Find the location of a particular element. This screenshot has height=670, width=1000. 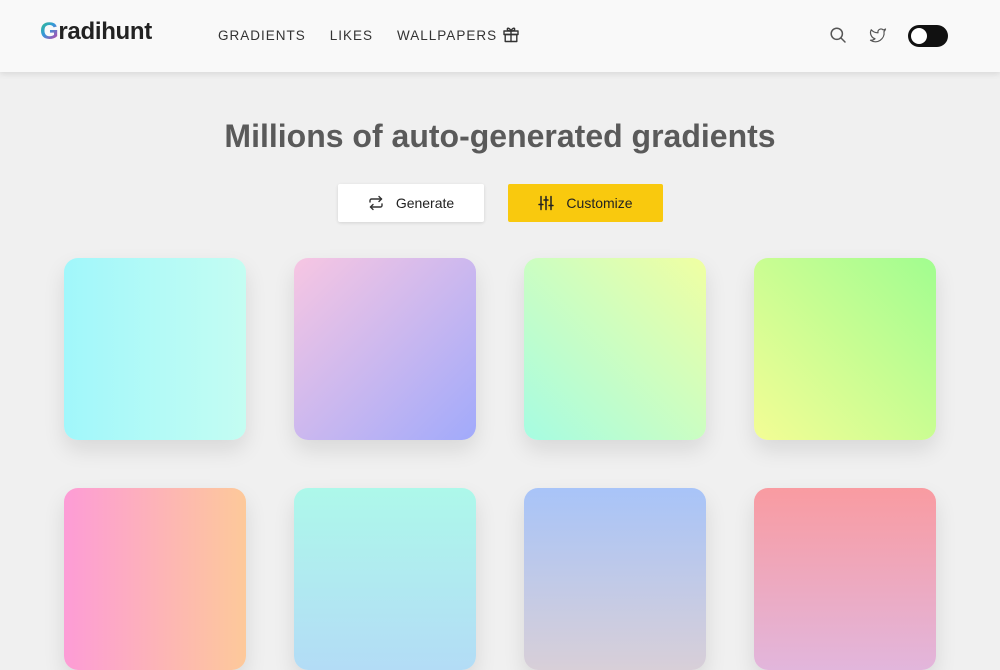

logo-text: radihunt is located at coordinates (105, 31).